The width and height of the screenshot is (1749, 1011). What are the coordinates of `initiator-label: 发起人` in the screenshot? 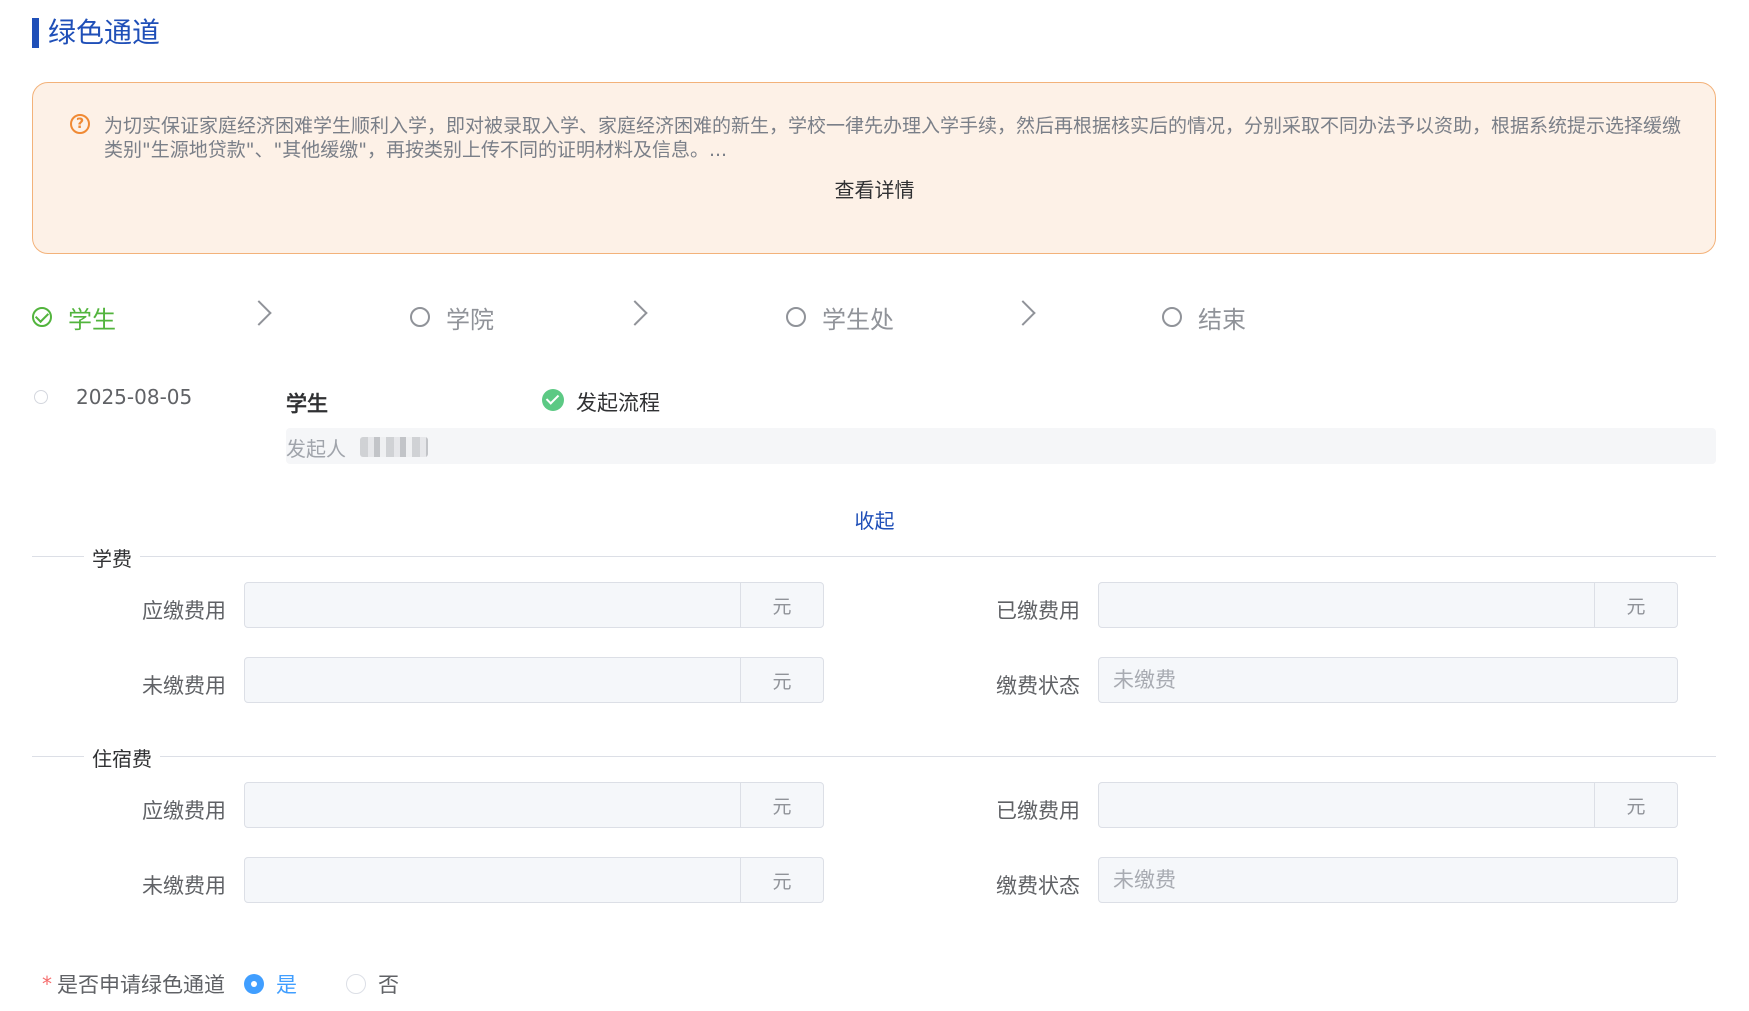 It's located at (316, 449).